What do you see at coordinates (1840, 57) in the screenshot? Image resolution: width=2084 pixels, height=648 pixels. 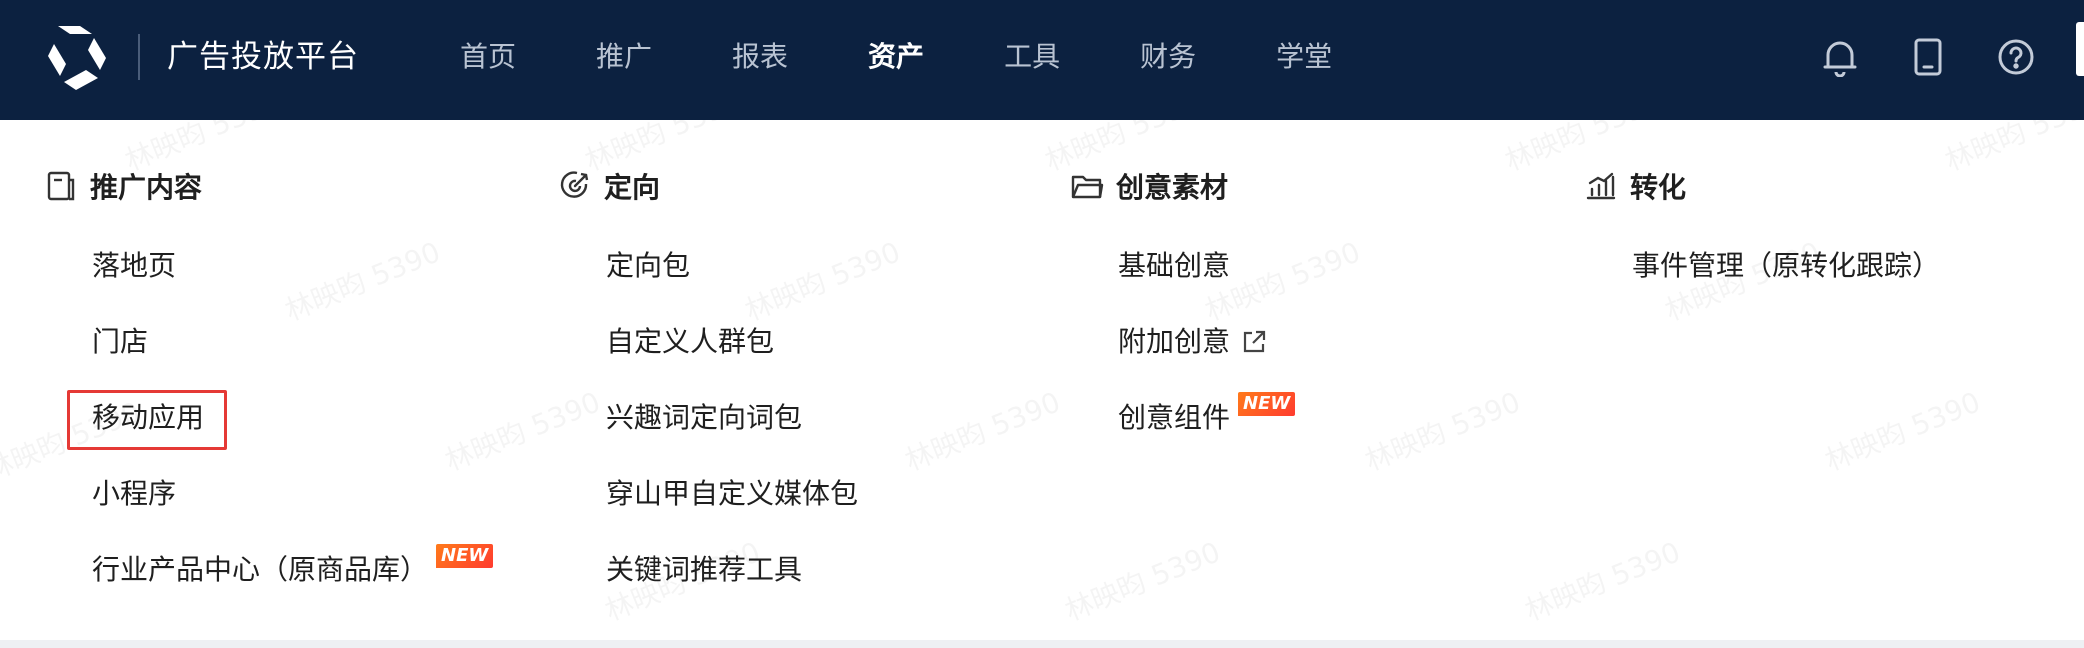 I see `bell-icon` at bounding box center [1840, 57].